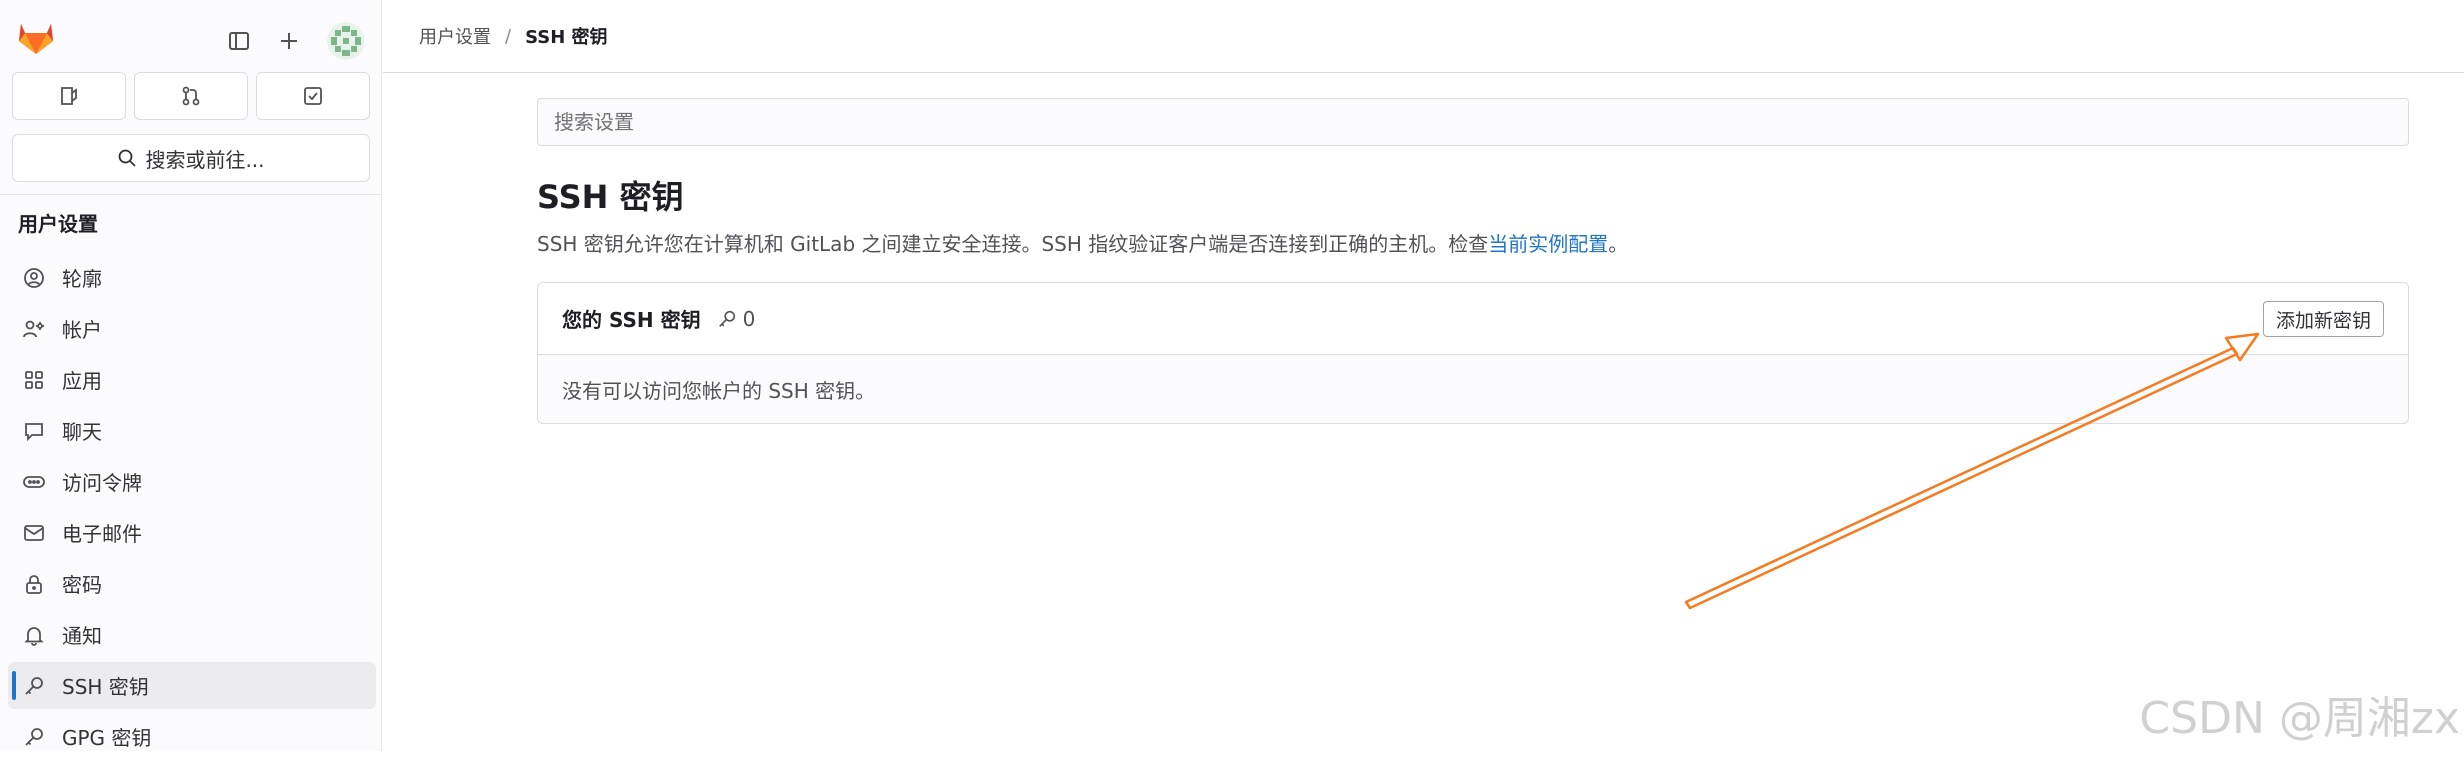  Describe the element at coordinates (34, 278) in the screenshot. I see `profile-icon` at that location.